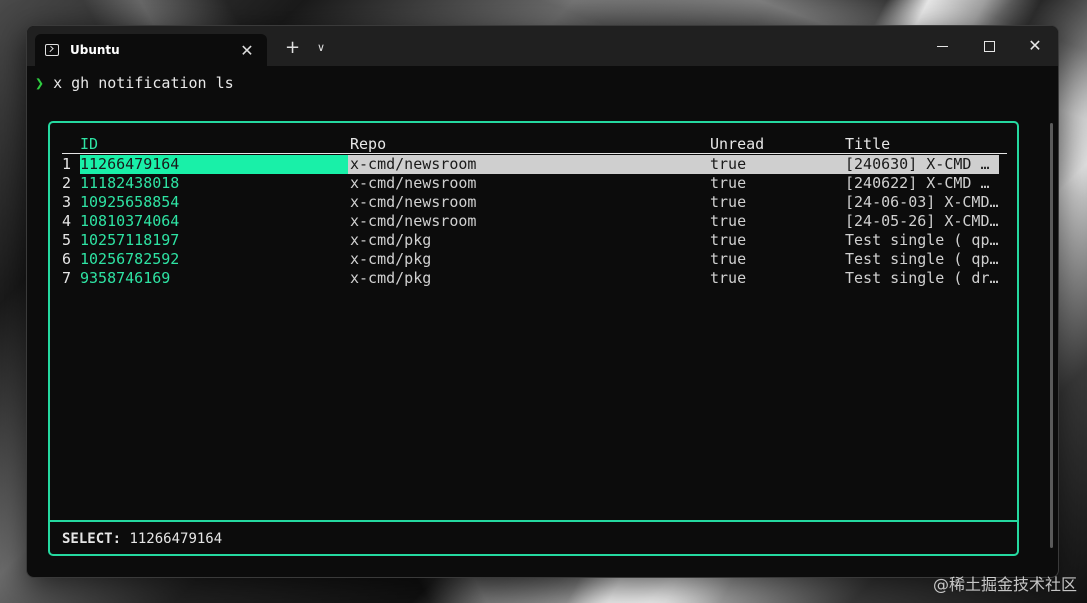 Image resolution: width=1087 pixels, height=603 pixels. What do you see at coordinates (89, 144) in the screenshot?
I see `header-id: ID` at bounding box center [89, 144].